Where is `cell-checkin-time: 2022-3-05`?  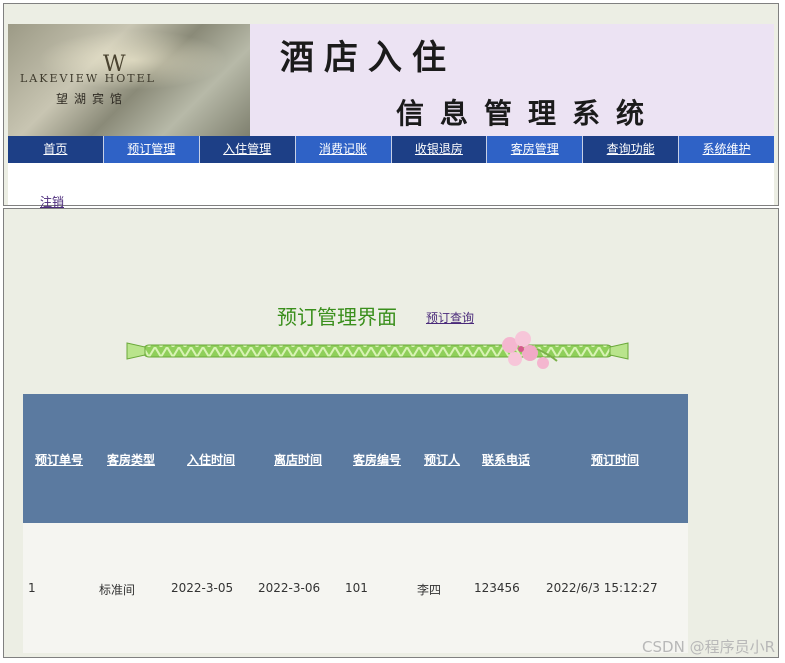
cell-checkin-time: 2022-3-05 is located at coordinates (202, 588).